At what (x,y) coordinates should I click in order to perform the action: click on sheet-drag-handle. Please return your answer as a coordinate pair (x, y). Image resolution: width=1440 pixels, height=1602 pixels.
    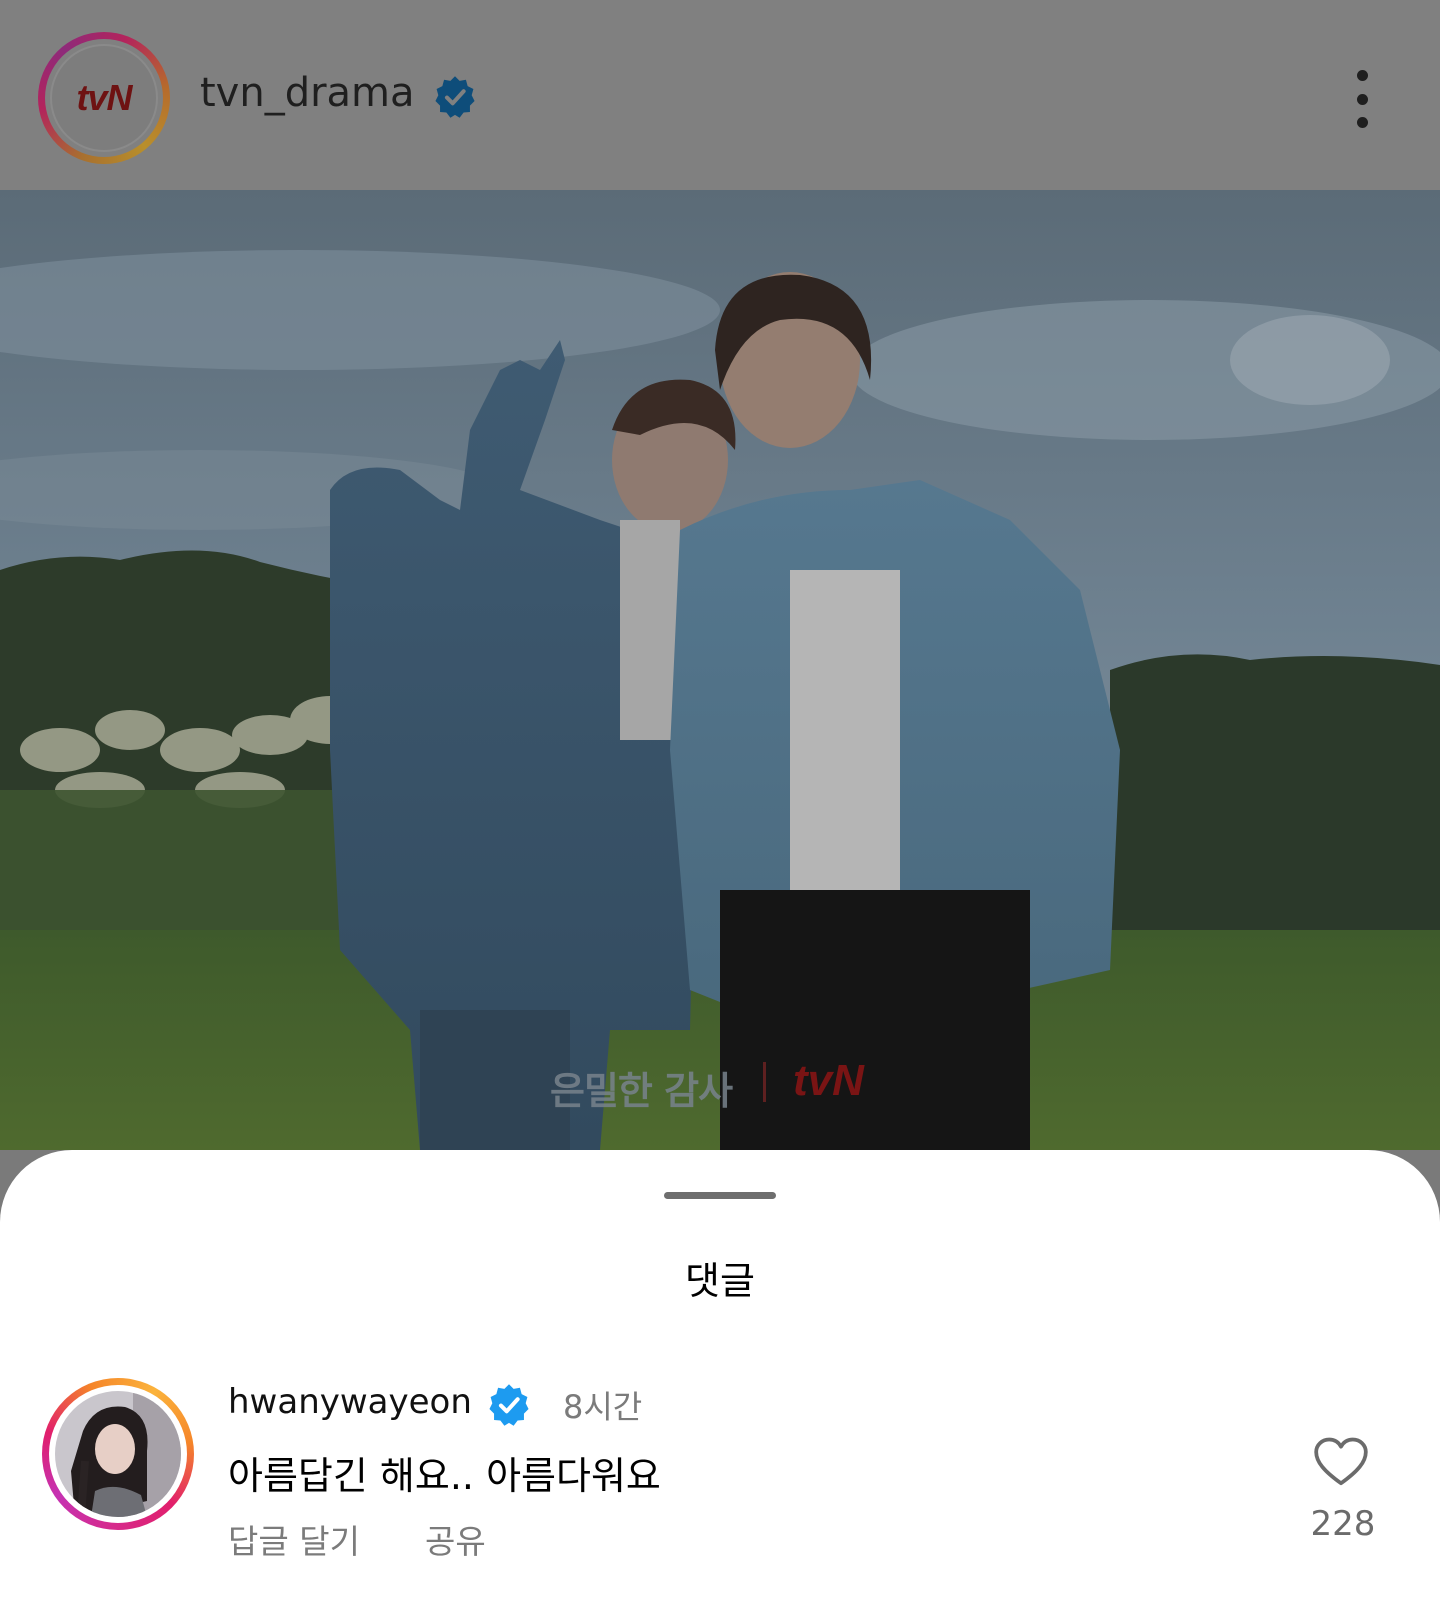
    Looking at the image, I should click on (720, 1195).